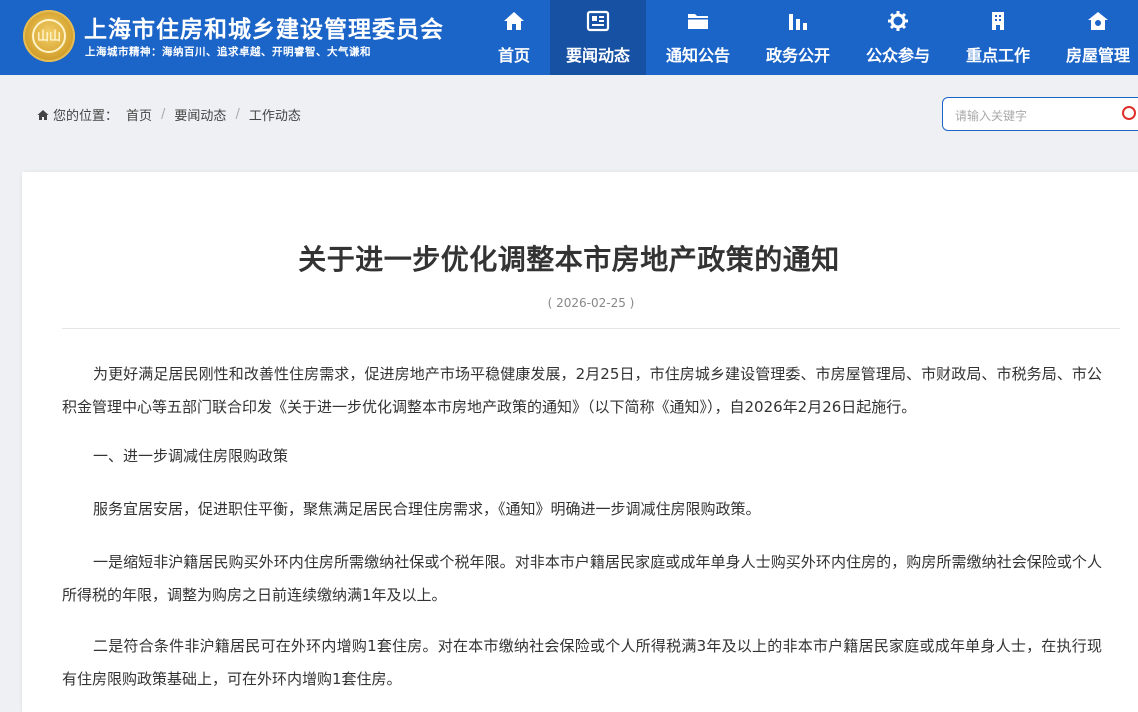  I want to click on search-box, so click(1040, 114).